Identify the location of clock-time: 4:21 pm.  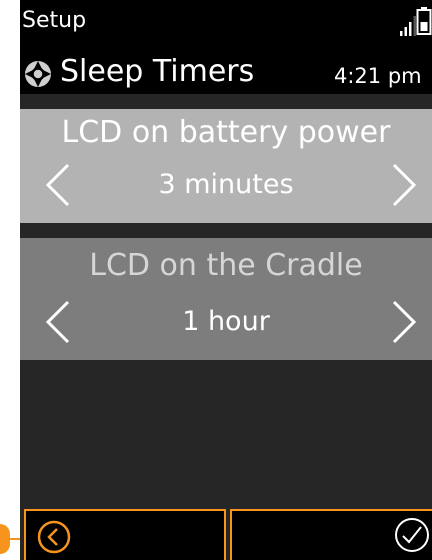
(378, 76).